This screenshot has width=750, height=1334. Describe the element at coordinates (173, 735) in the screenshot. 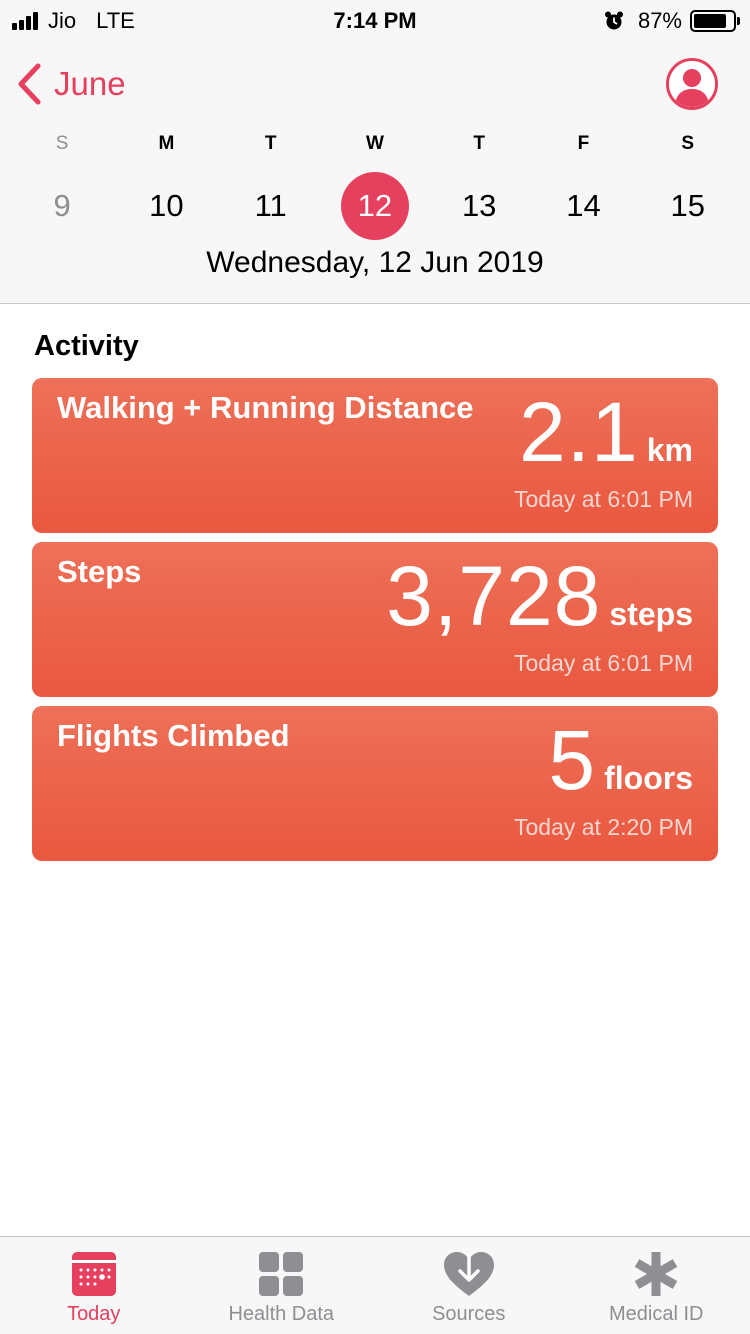

I see `card-title: Flights Climbed` at that location.